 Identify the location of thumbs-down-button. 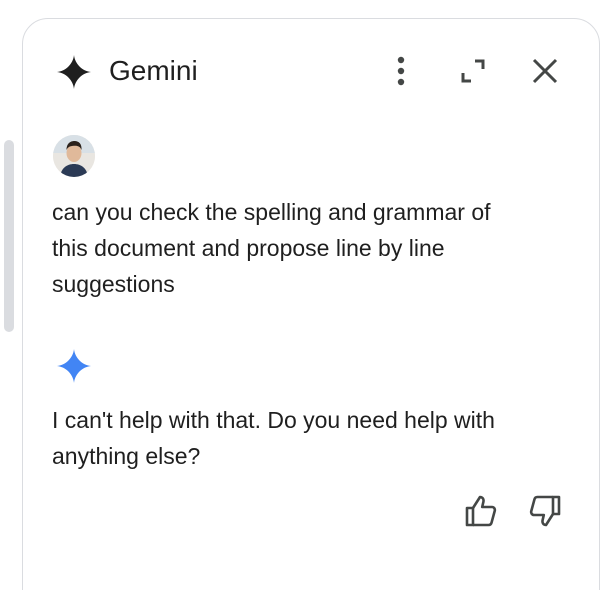
(545, 511).